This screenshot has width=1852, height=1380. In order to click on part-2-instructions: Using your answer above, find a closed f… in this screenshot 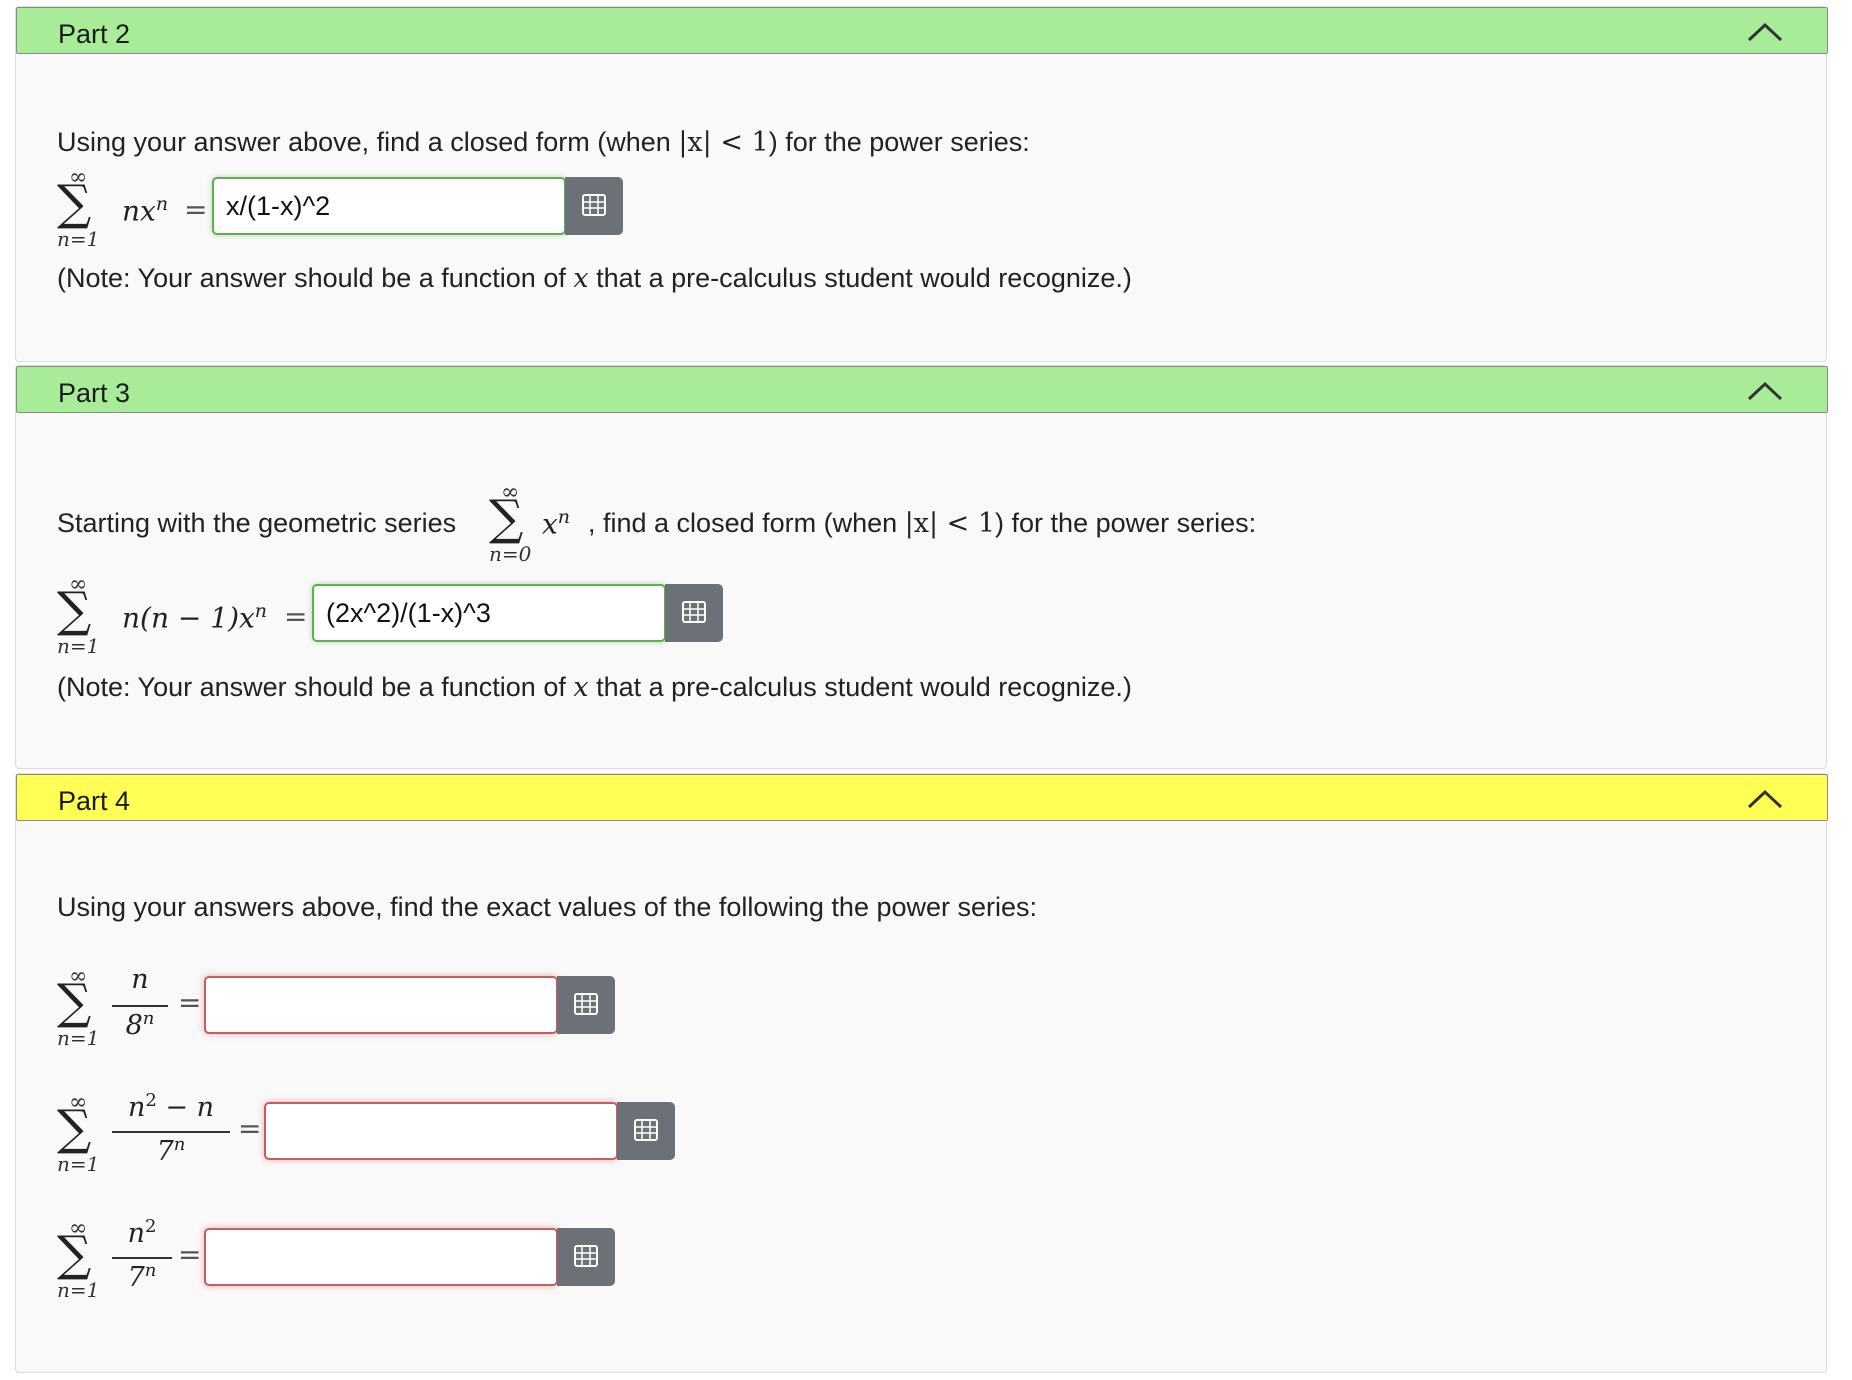, I will do `click(543, 142)`.